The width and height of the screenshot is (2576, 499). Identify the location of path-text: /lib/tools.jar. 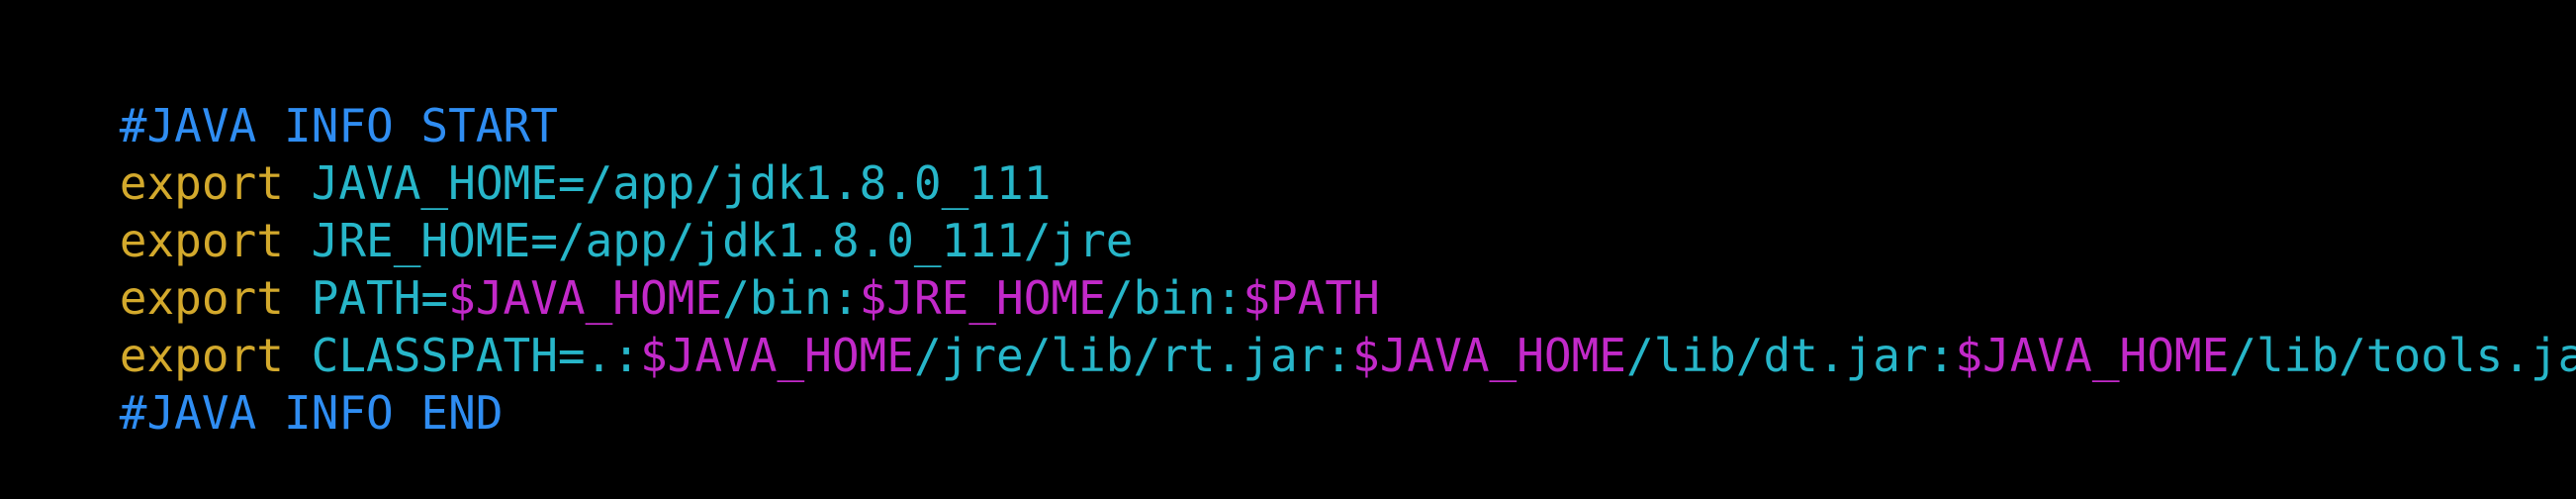
(2402, 355).